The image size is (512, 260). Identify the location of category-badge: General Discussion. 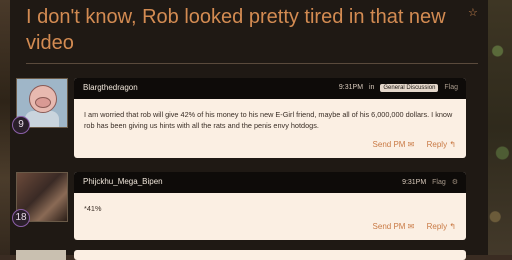
(409, 88).